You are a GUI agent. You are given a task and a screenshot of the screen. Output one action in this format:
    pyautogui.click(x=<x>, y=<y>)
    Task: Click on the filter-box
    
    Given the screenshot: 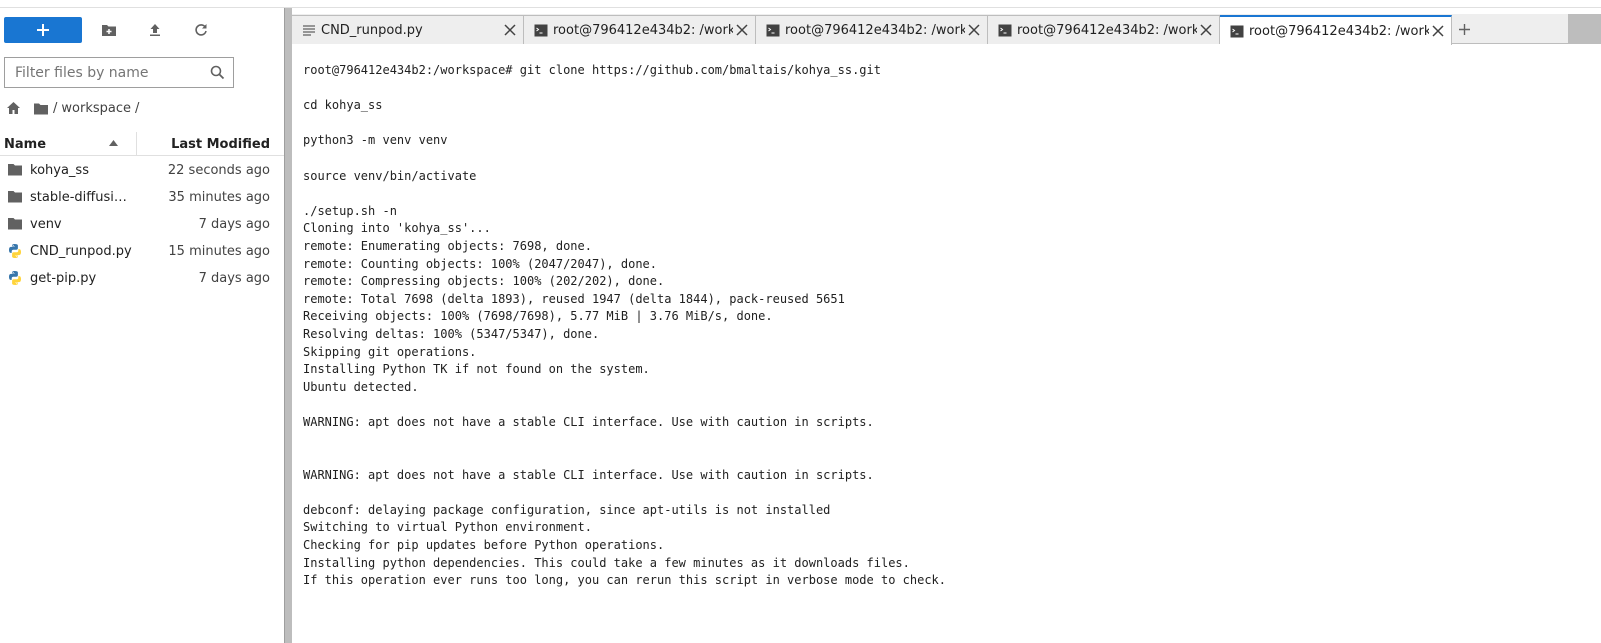 What is the action you would take?
    pyautogui.click(x=119, y=72)
    